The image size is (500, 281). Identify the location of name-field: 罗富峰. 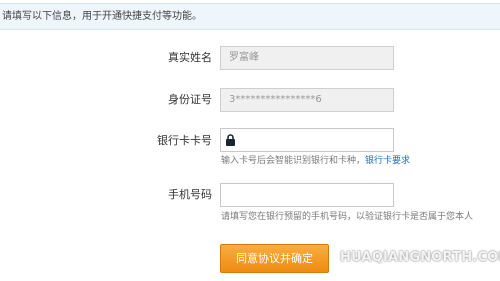
(307, 58).